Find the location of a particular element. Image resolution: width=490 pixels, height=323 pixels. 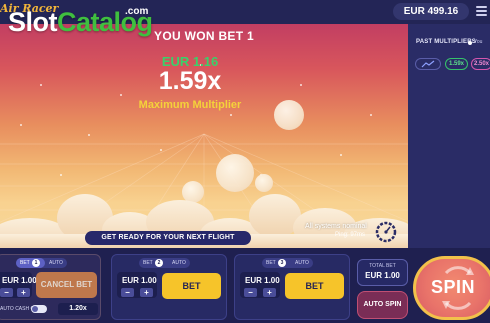

stake-increase-button-2: + is located at coordinates (146, 292).